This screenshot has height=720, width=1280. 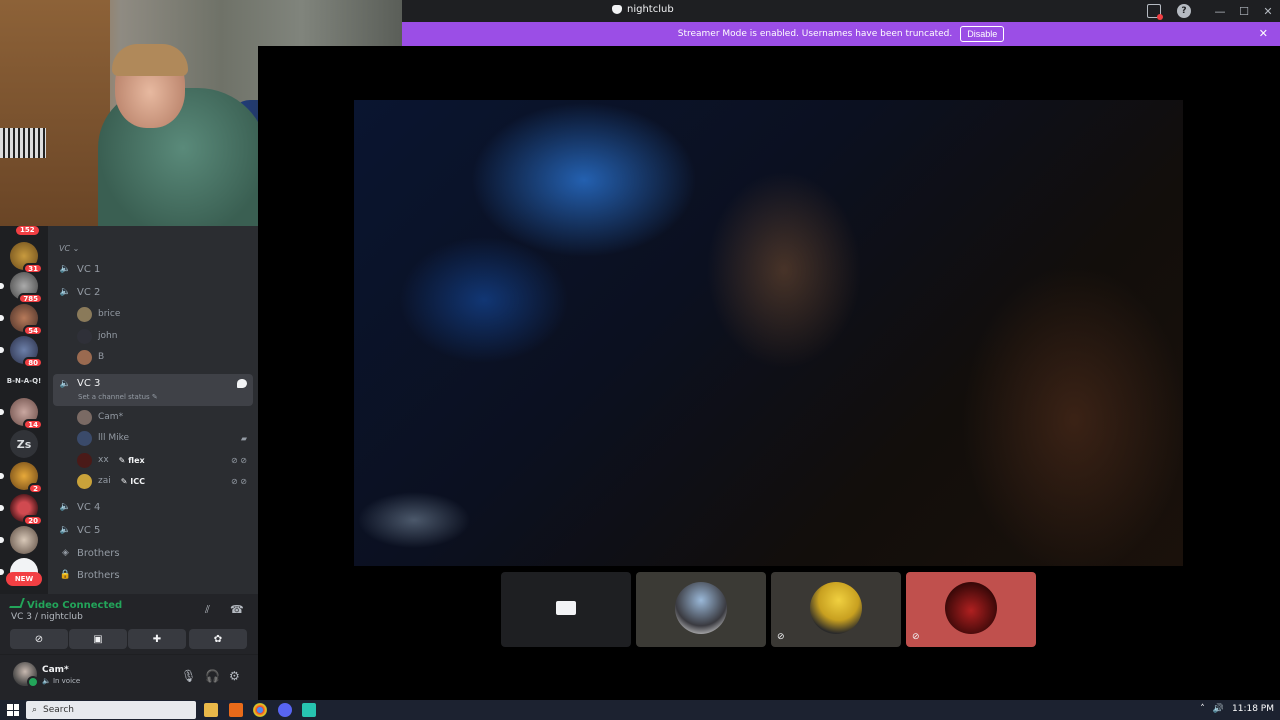 I want to click on channel-vc1: 🔈 VC 1, so click(x=153, y=269).